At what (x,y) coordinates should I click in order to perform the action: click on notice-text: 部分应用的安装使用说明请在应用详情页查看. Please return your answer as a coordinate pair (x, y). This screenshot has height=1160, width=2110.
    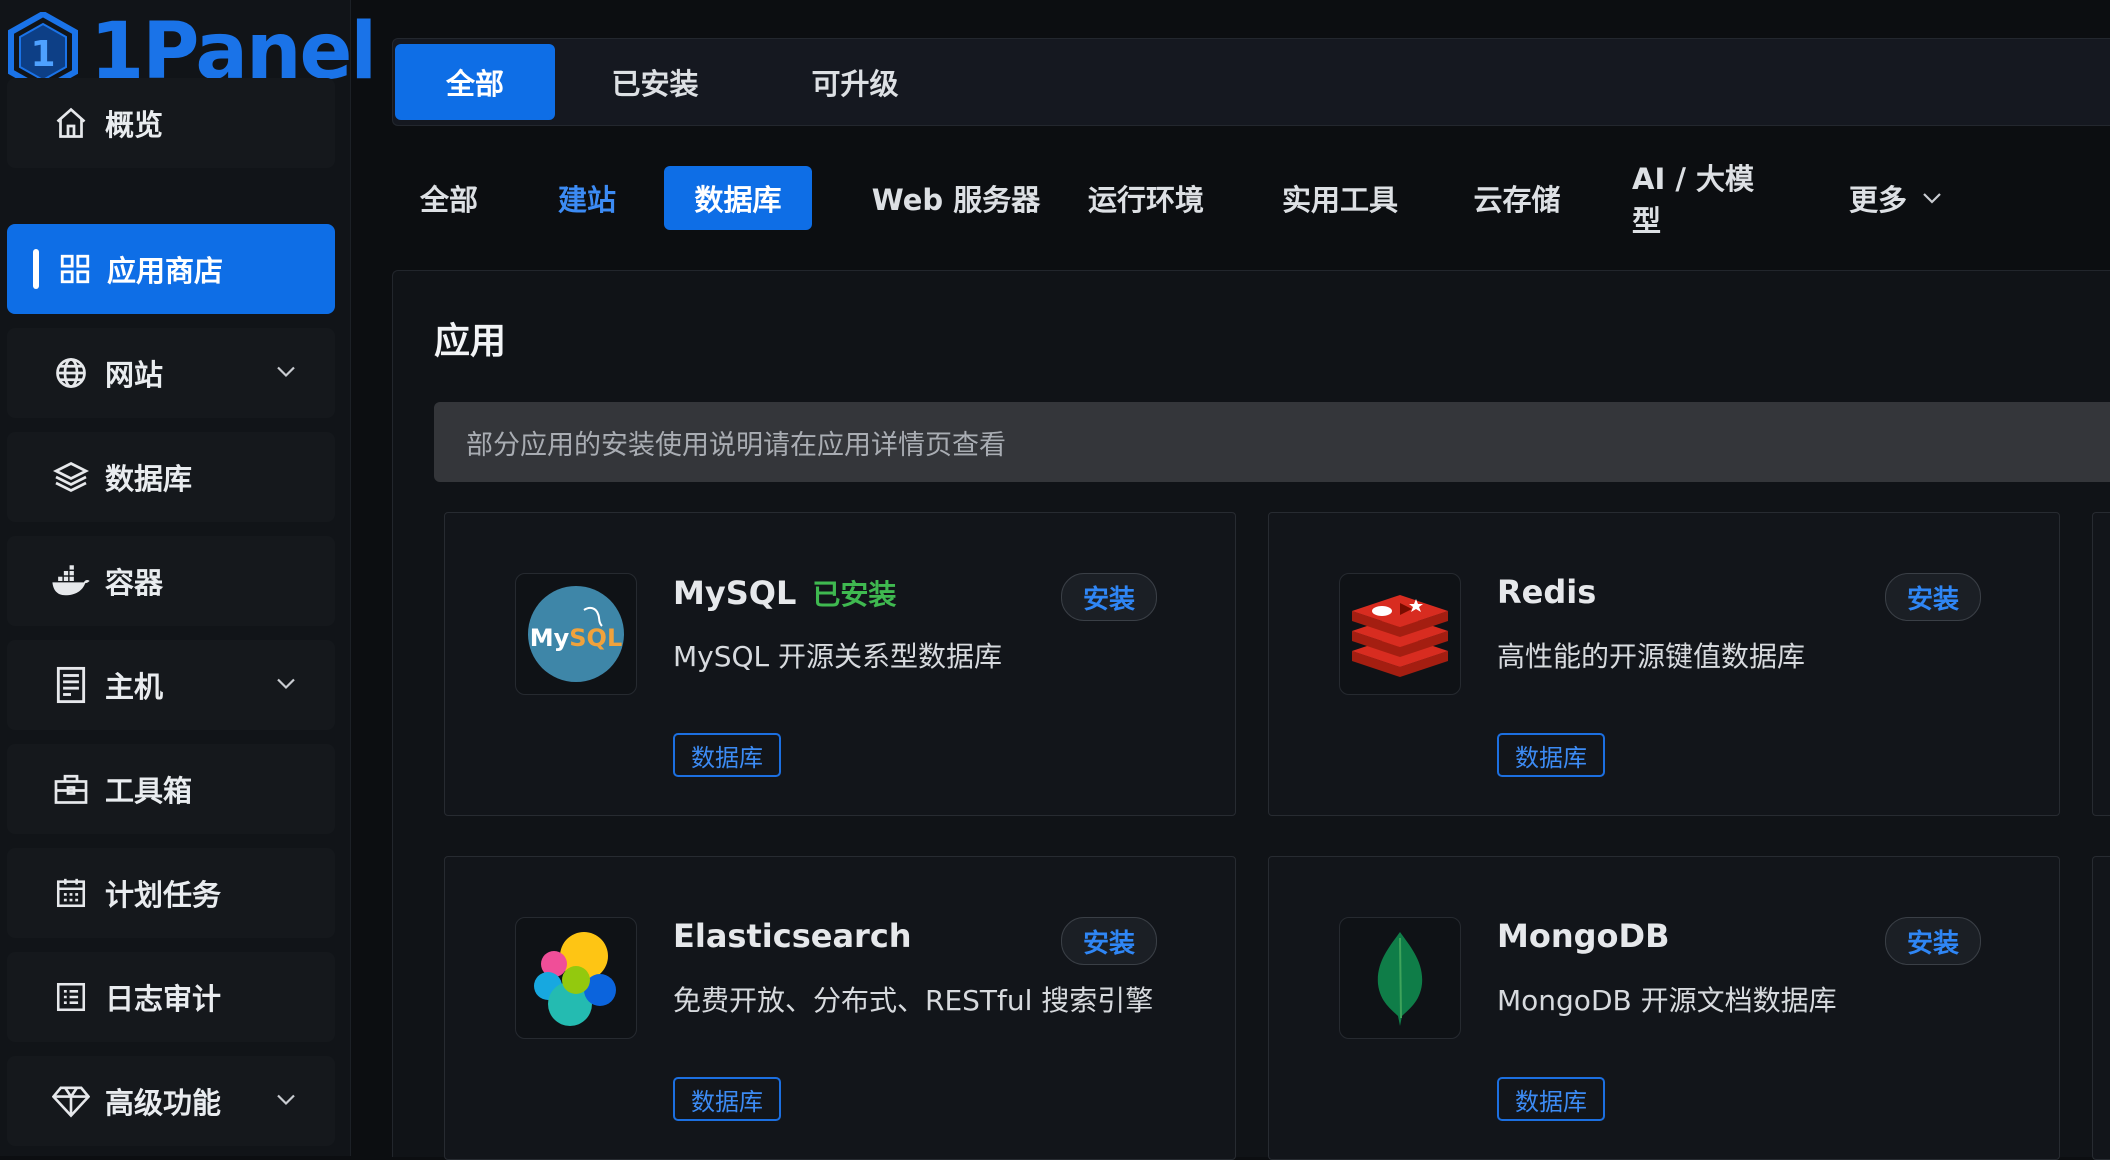
    Looking at the image, I should click on (736, 445).